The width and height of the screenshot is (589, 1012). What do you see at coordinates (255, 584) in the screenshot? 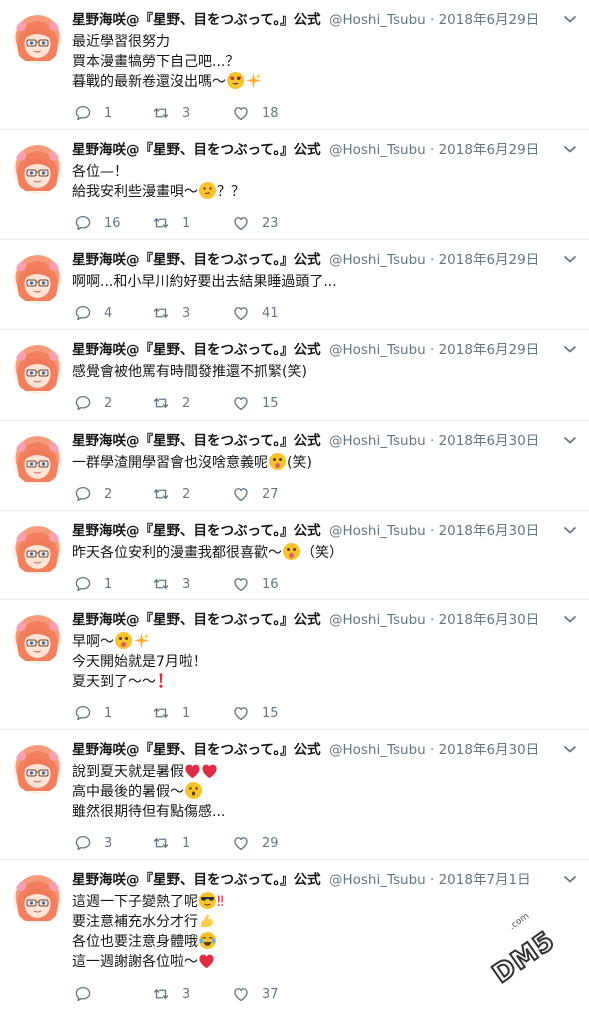
I see `like-button: 16` at bounding box center [255, 584].